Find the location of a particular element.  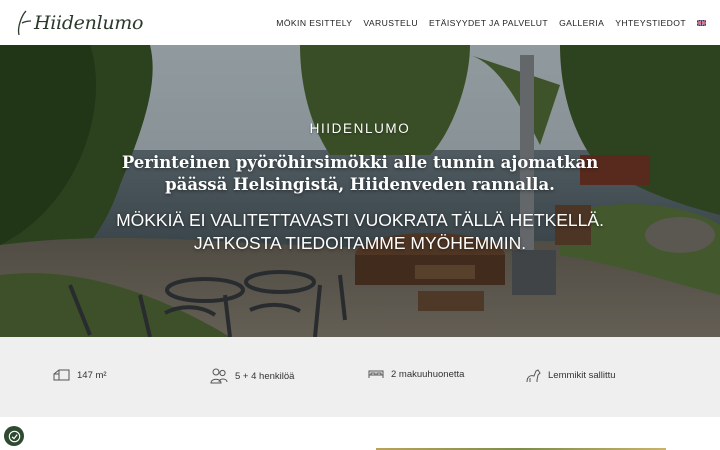

nav-item-yhteystiedot: YHTEYSTIEDOT is located at coordinates (650, 23).